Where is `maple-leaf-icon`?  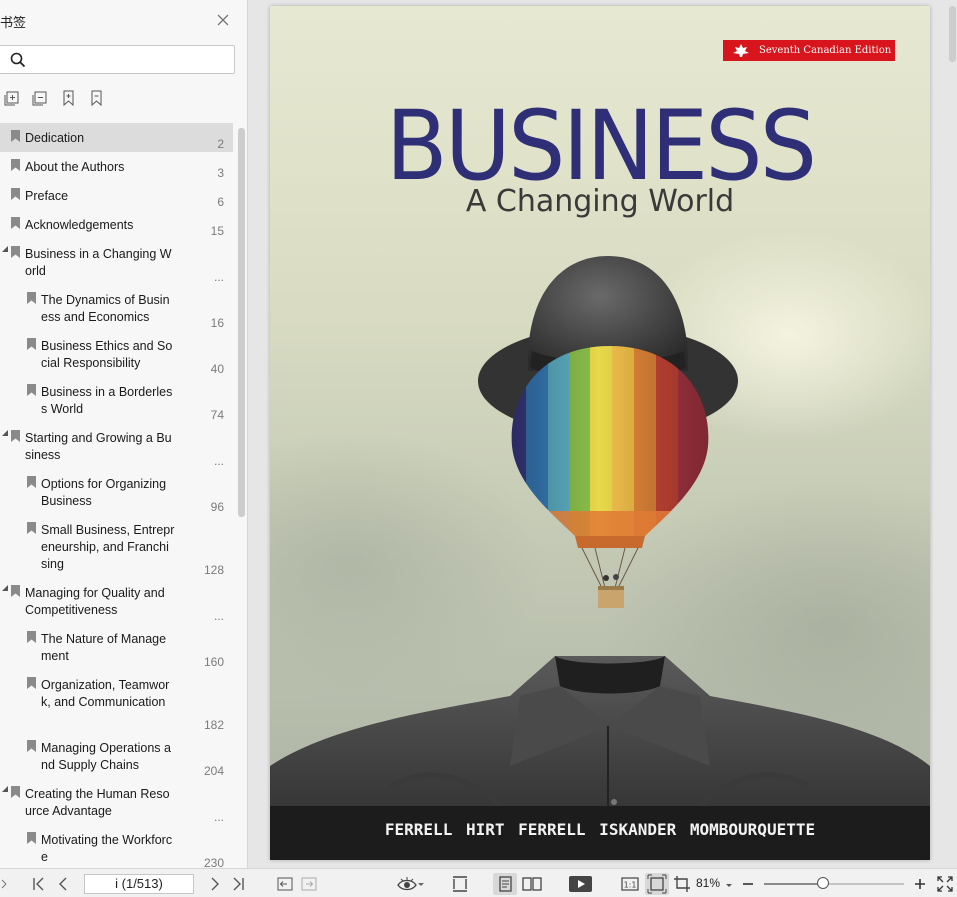
maple-leaf-icon is located at coordinates (741, 50).